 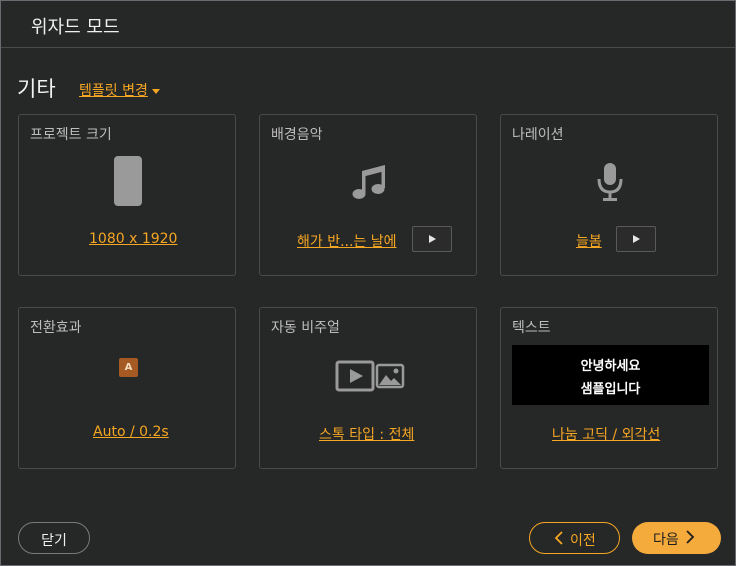 I want to click on narration-title: 나레이션, so click(x=538, y=135).